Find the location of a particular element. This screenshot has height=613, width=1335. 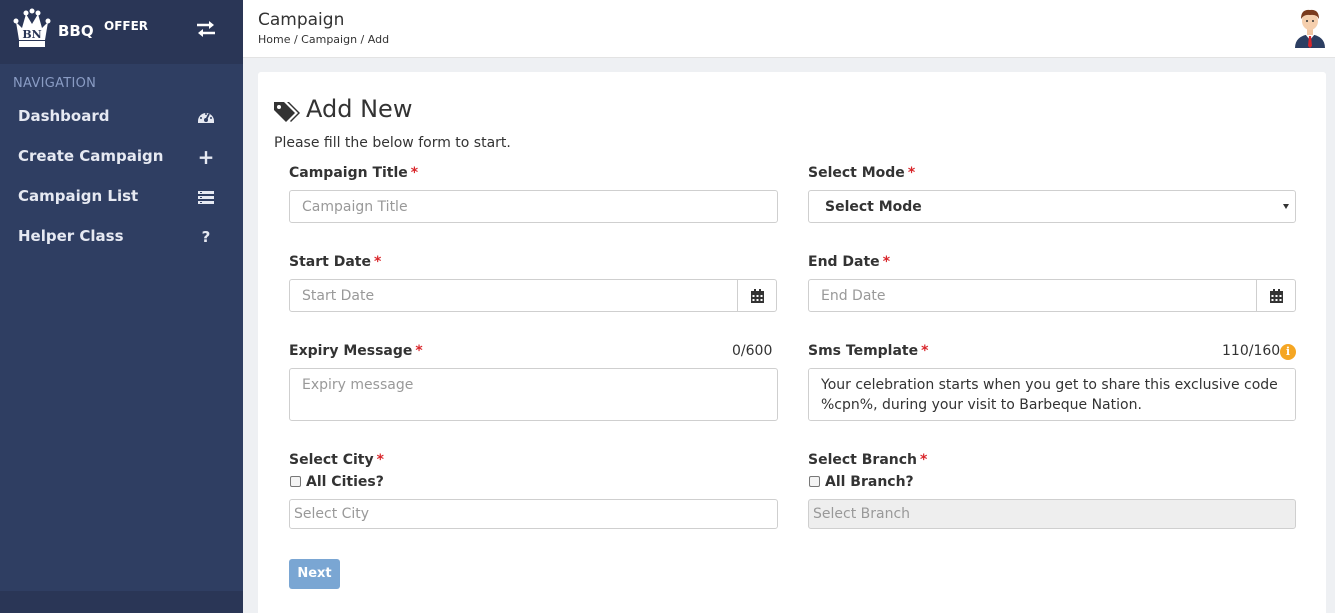

next-button: Next is located at coordinates (314, 574).